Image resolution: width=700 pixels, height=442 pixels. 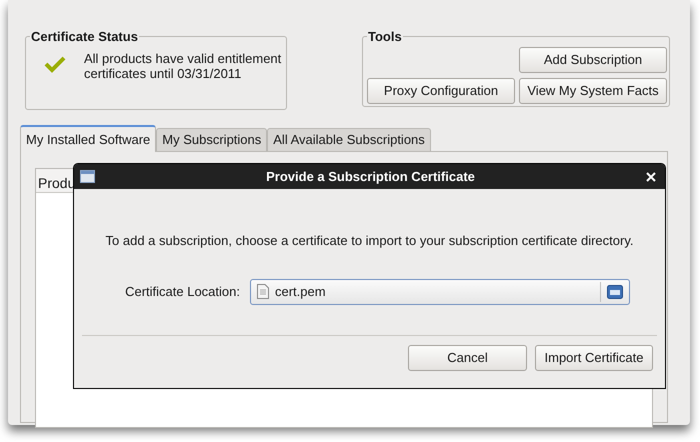 What do you see at coordinates (349, 139) in the screenshot?
I see `tab: All Available Subscriptions` at bounding box center [349, 139].